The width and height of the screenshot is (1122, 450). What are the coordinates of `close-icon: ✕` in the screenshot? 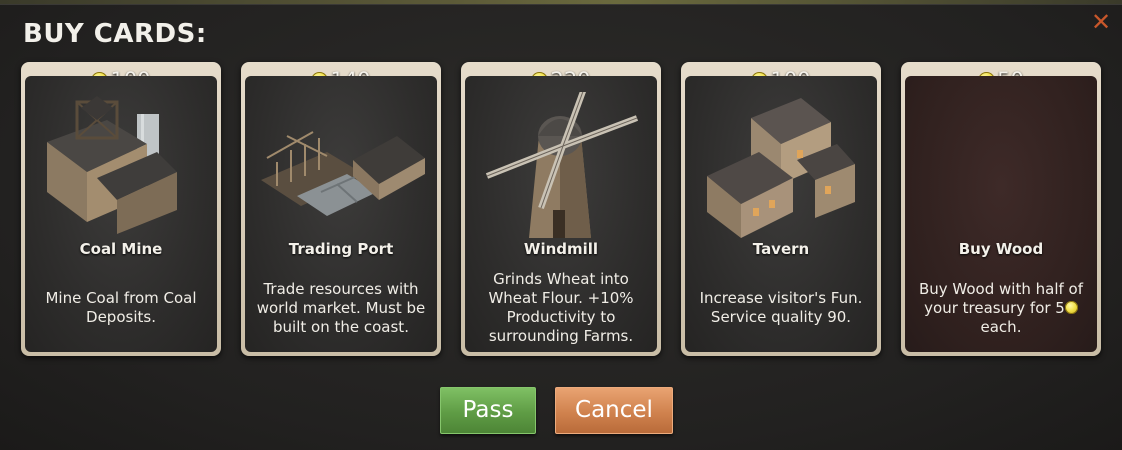 It's located at (1101, 22).